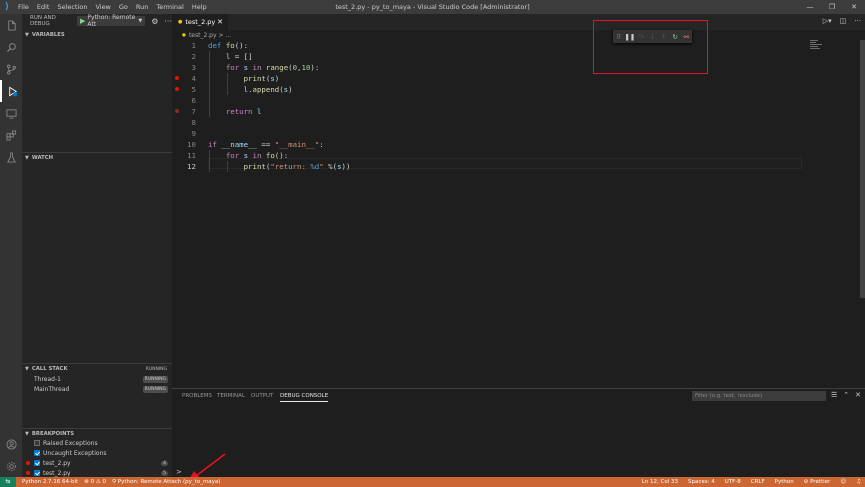 The width and height of the screenshot is (865, 487). Describe the element at coordinates (169, 7) in the screenshot. I see `menu-terminal: Terminal` at that location.